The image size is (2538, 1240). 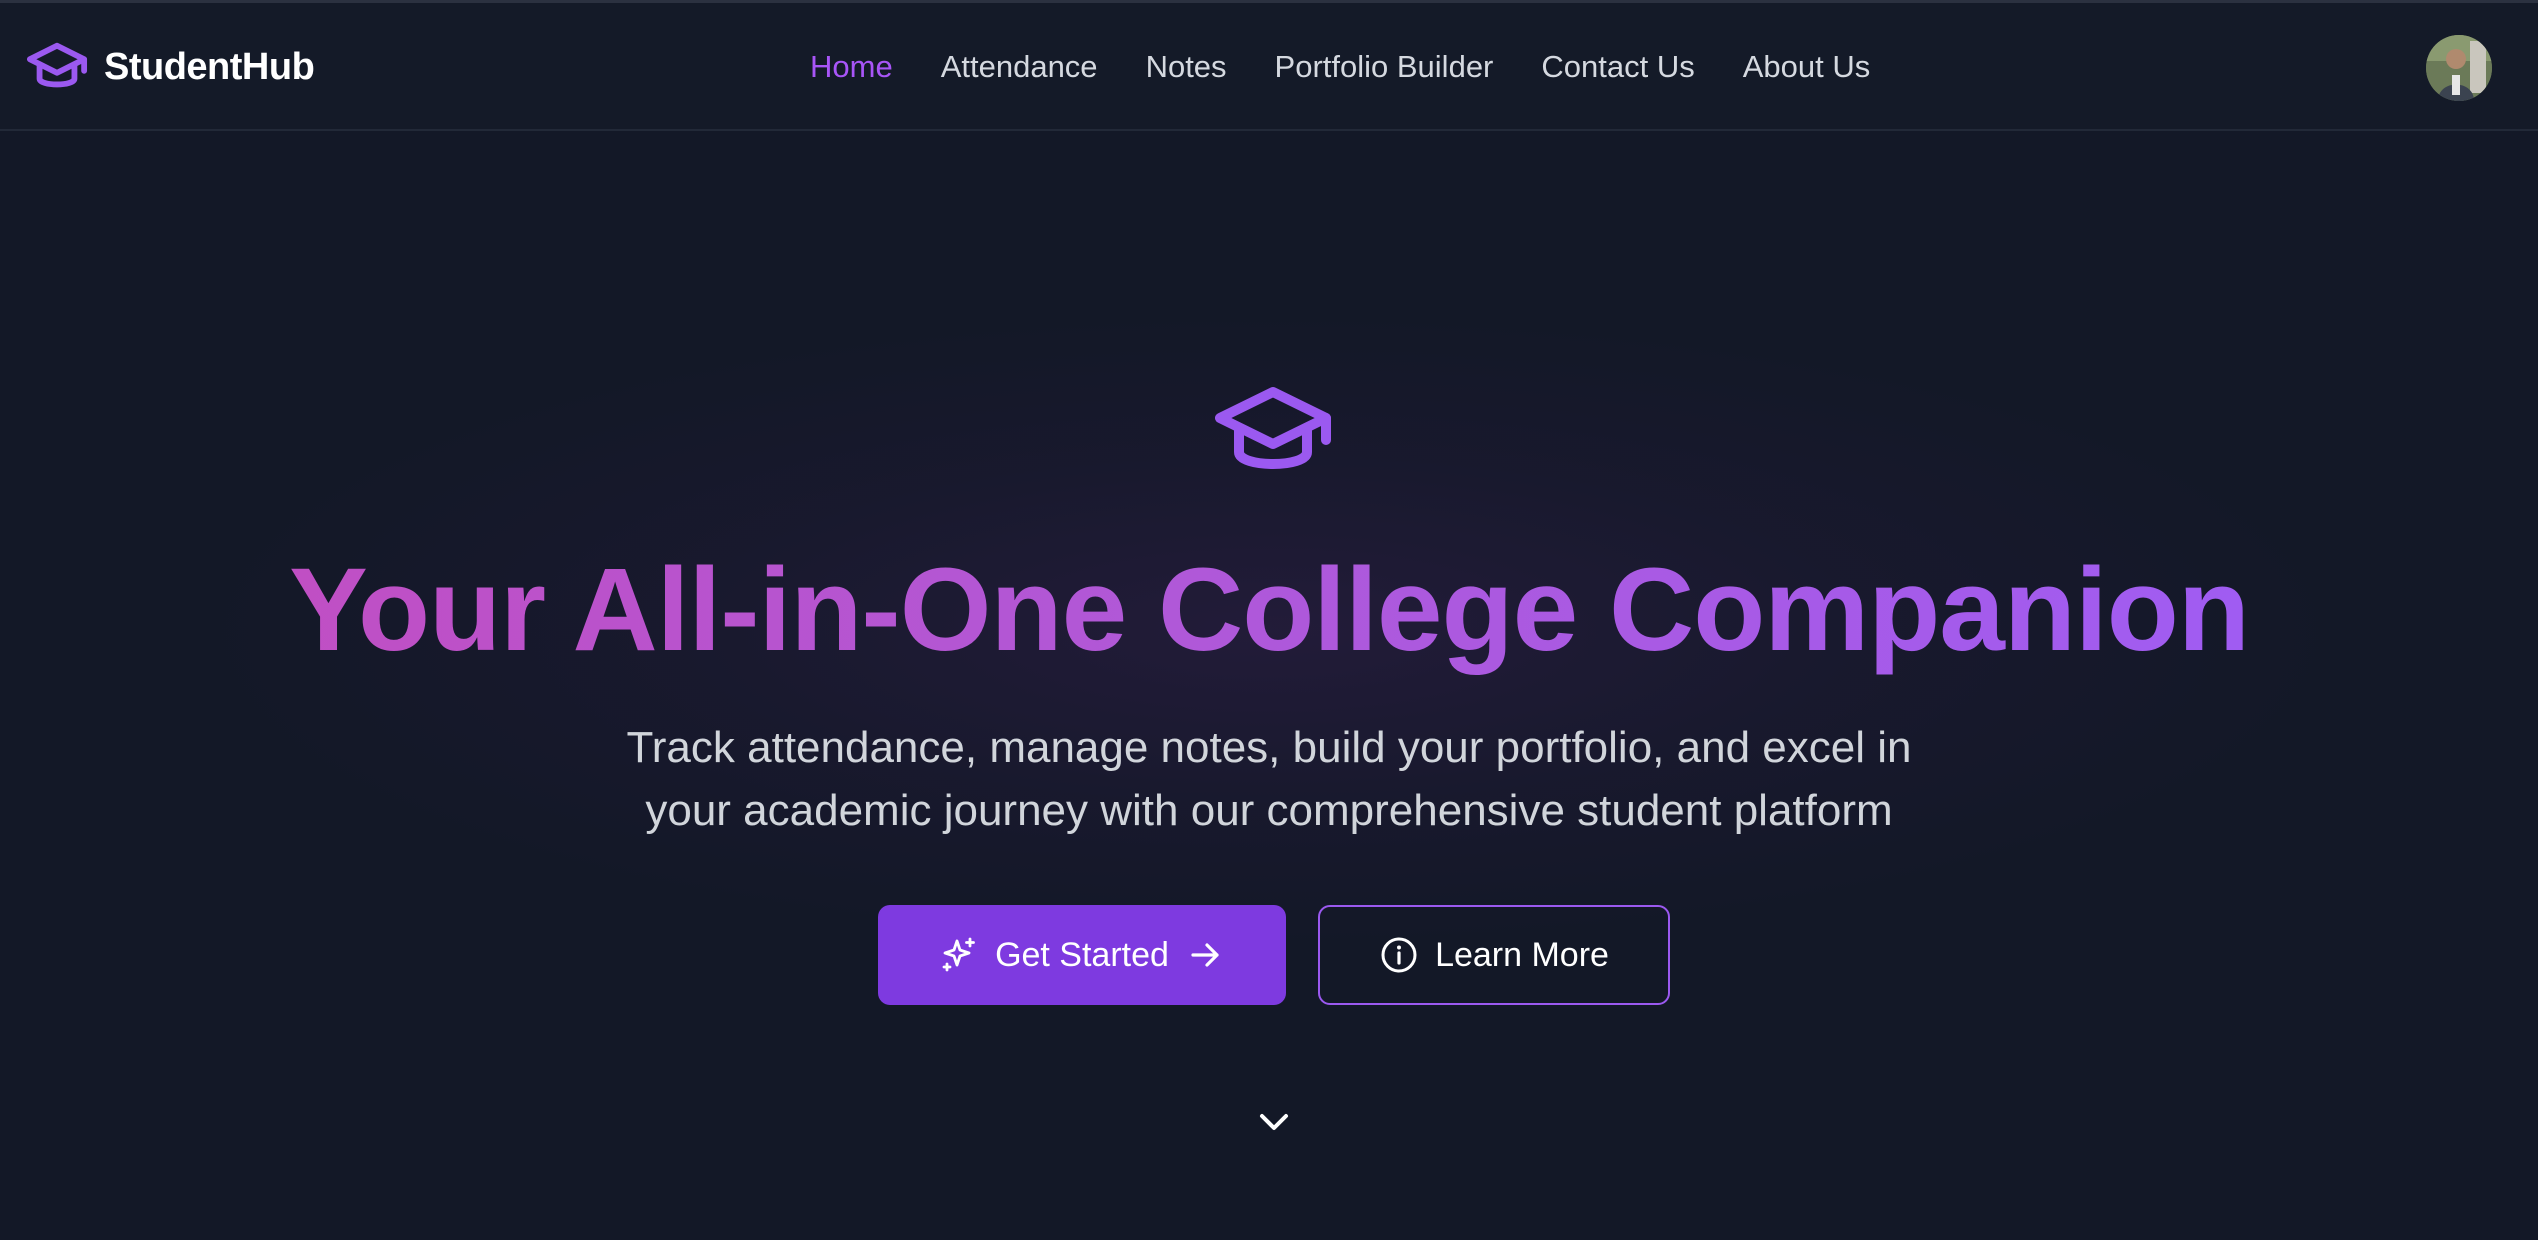 I want to click on nav-item-portfolio-builder: Portfolio Builder, so click(x=1384, y=67).